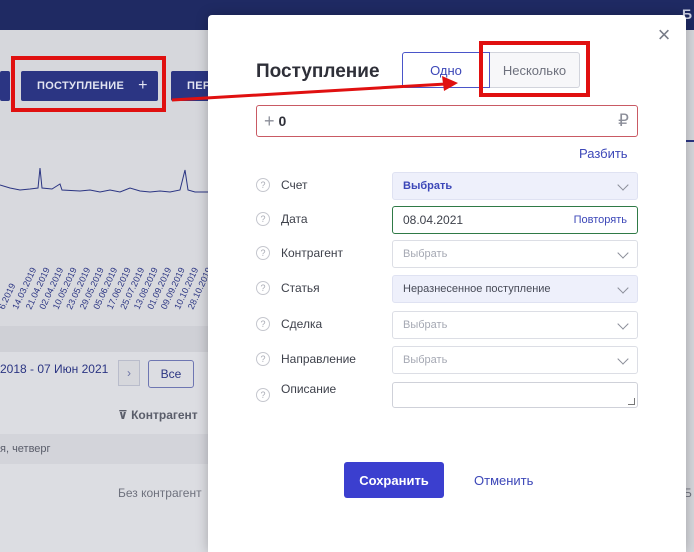 Image resolution: width=694 pixels, height=552 pixels. Describe the element at coordinates (25, 449) in the screenshot. I see `day-label: я, четверг` at that location.